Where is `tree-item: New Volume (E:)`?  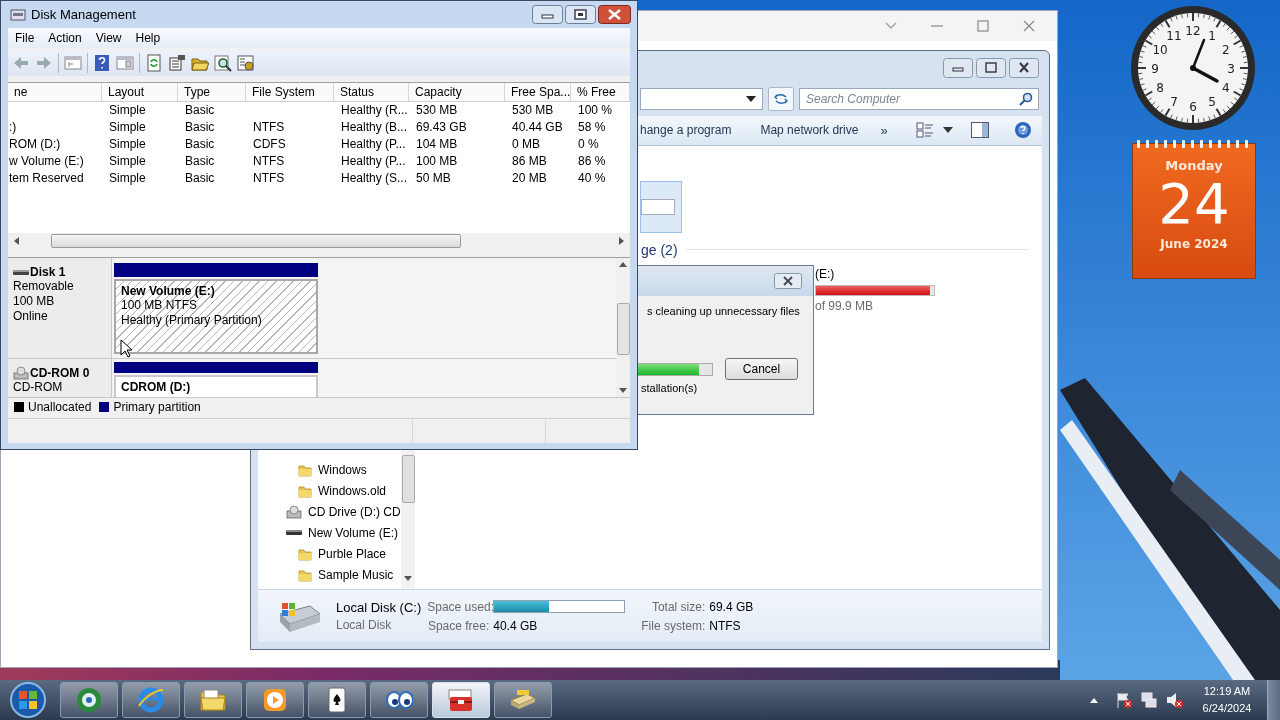
tree-item: New Volume (E:) is located at coordinates (329, 533).